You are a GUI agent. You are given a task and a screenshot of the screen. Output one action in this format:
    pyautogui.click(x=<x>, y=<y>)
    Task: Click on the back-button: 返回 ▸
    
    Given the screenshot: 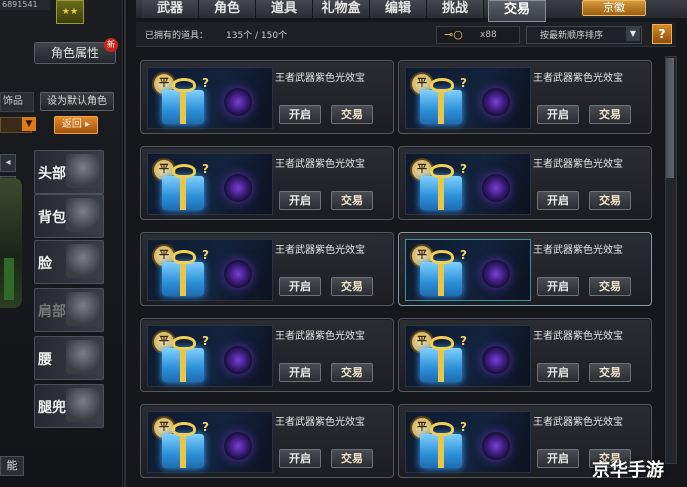 What is the action you would take?
    pyautogui.click(x=76, y=125)
    